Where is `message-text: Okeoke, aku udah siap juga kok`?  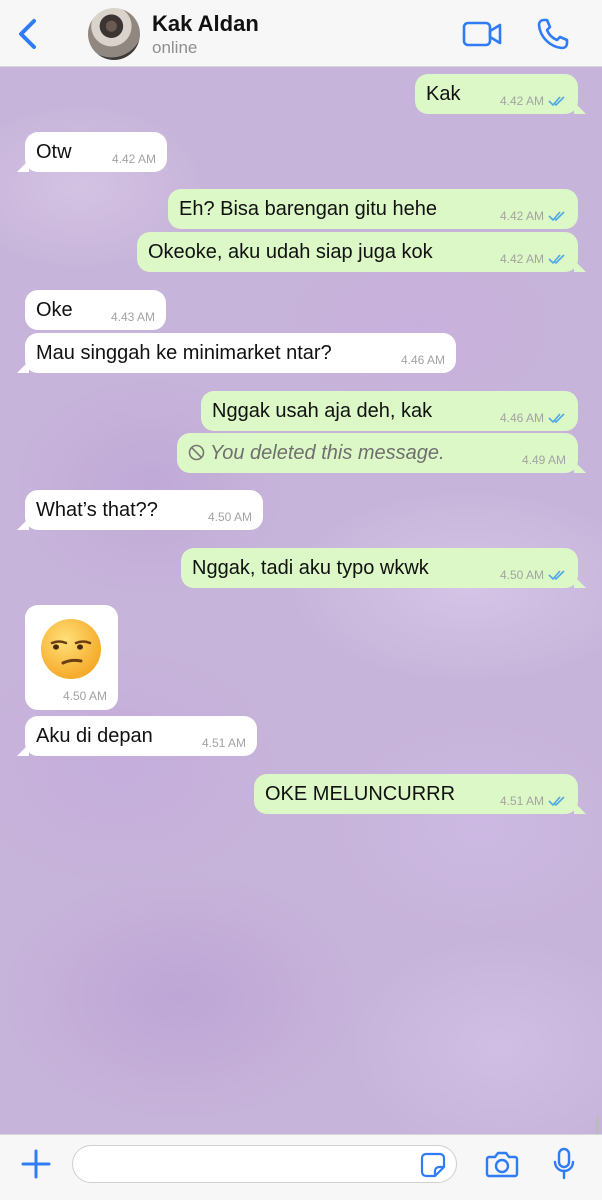 message-text: Okeoke, aku udah siap juga kok is located at coordinates (290, 252).